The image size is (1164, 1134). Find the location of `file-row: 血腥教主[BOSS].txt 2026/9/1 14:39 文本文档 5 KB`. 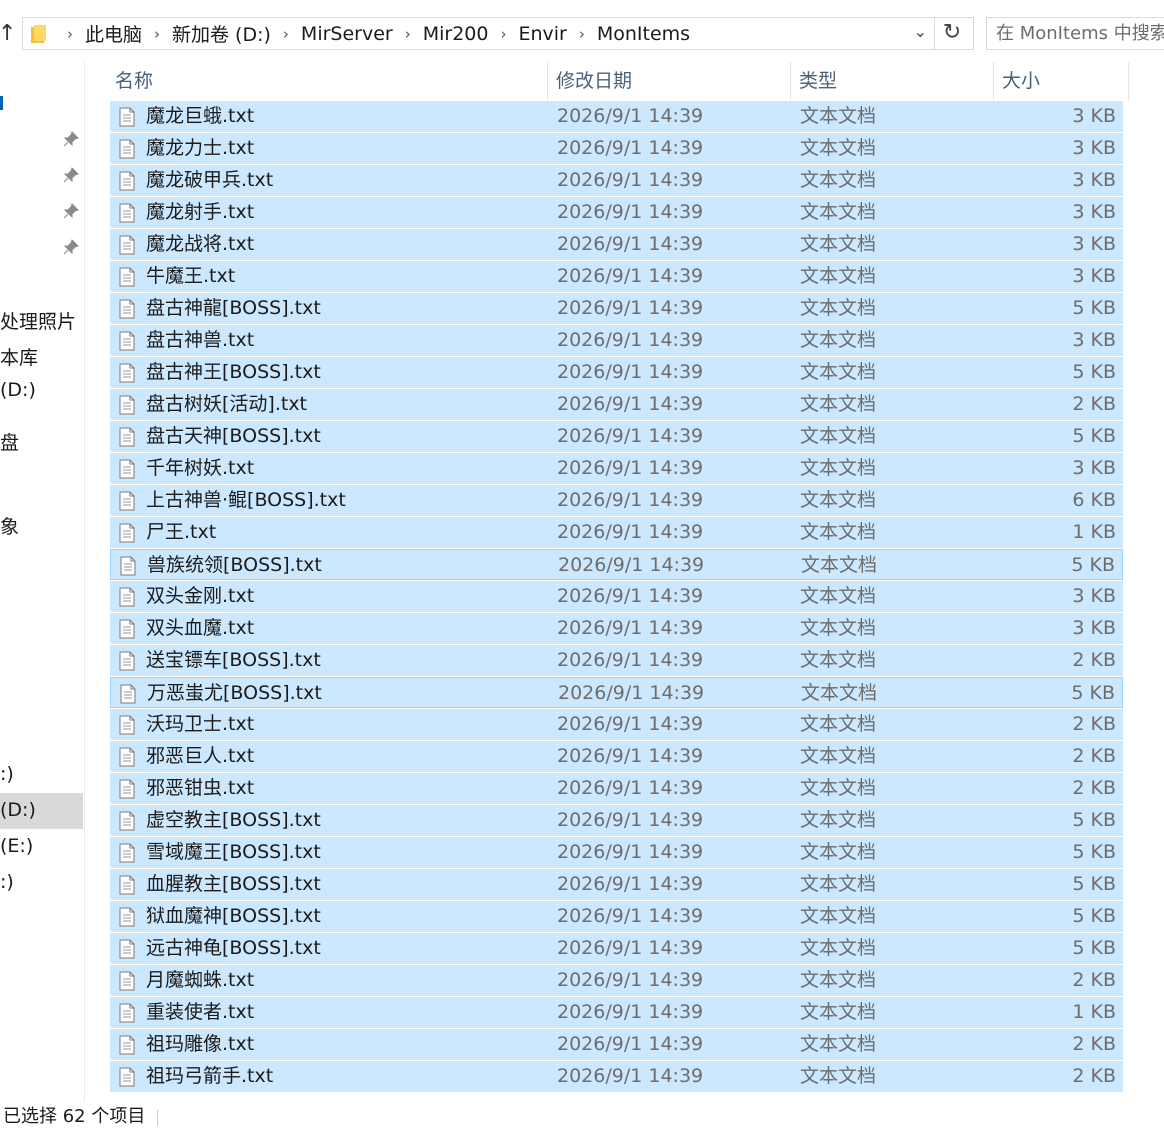

file-row: 血腥教主[BOSS].txt 2026/9/1 14:39 文本文档 5 KB is located at coordinates (616, 884).